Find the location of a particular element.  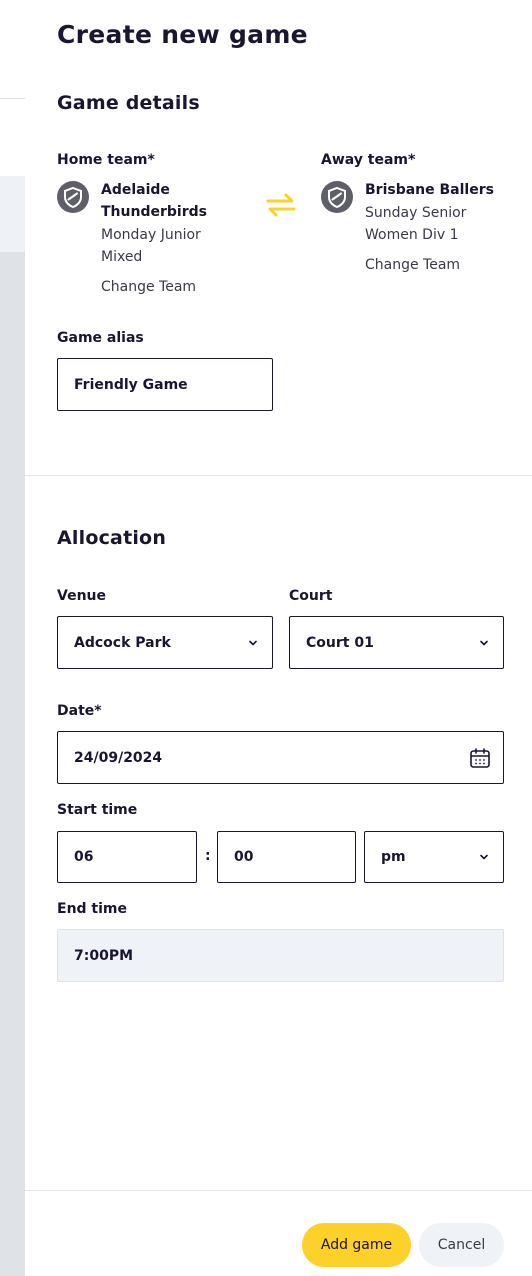

venue-label: Venue is located at coordinates (81, 596).